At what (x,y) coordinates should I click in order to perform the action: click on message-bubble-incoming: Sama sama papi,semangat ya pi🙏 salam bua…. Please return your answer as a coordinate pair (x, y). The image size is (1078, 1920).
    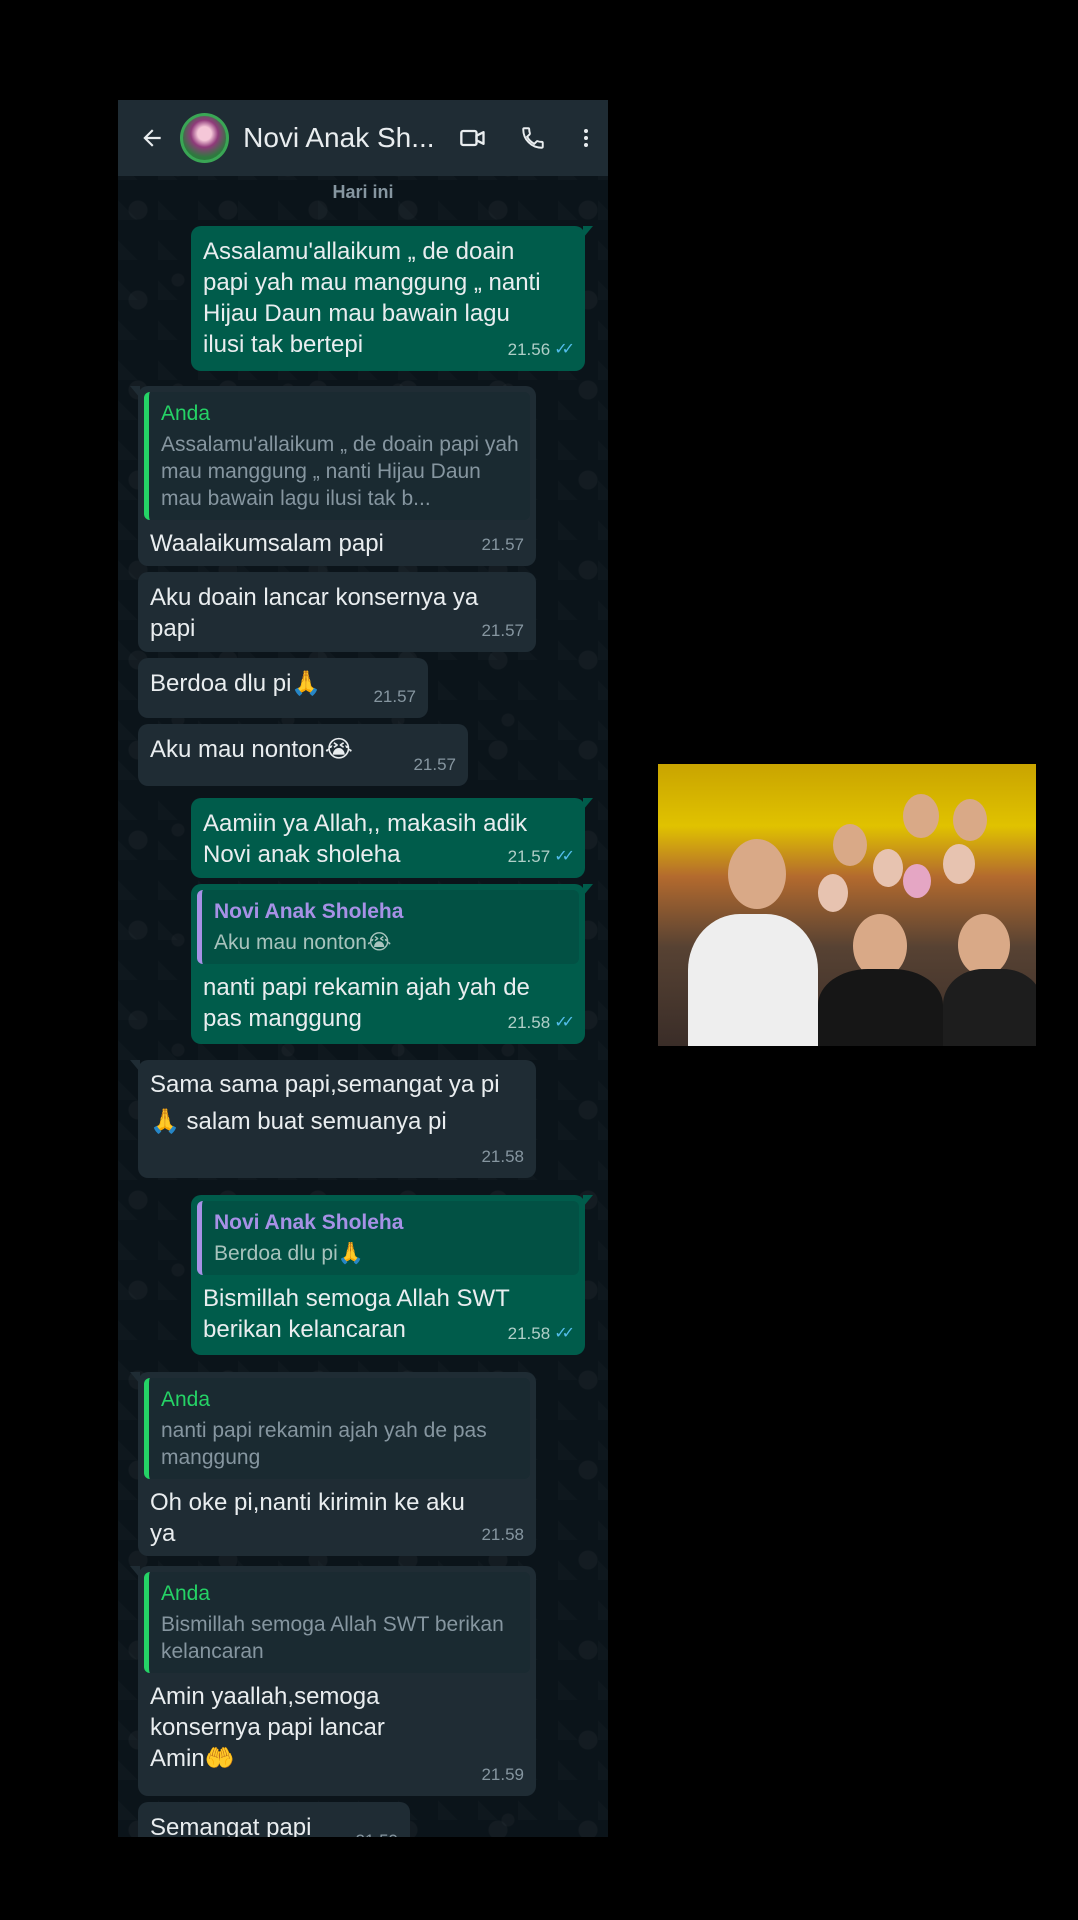
    Looking at the image, I should click on (333, 1119).